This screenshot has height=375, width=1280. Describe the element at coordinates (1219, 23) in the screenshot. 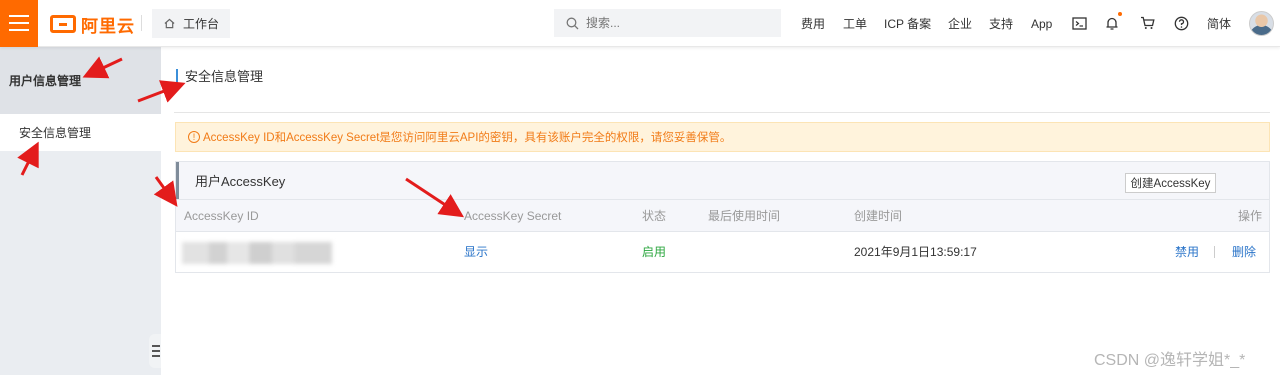

I see `language-switch: 简体` at that location.